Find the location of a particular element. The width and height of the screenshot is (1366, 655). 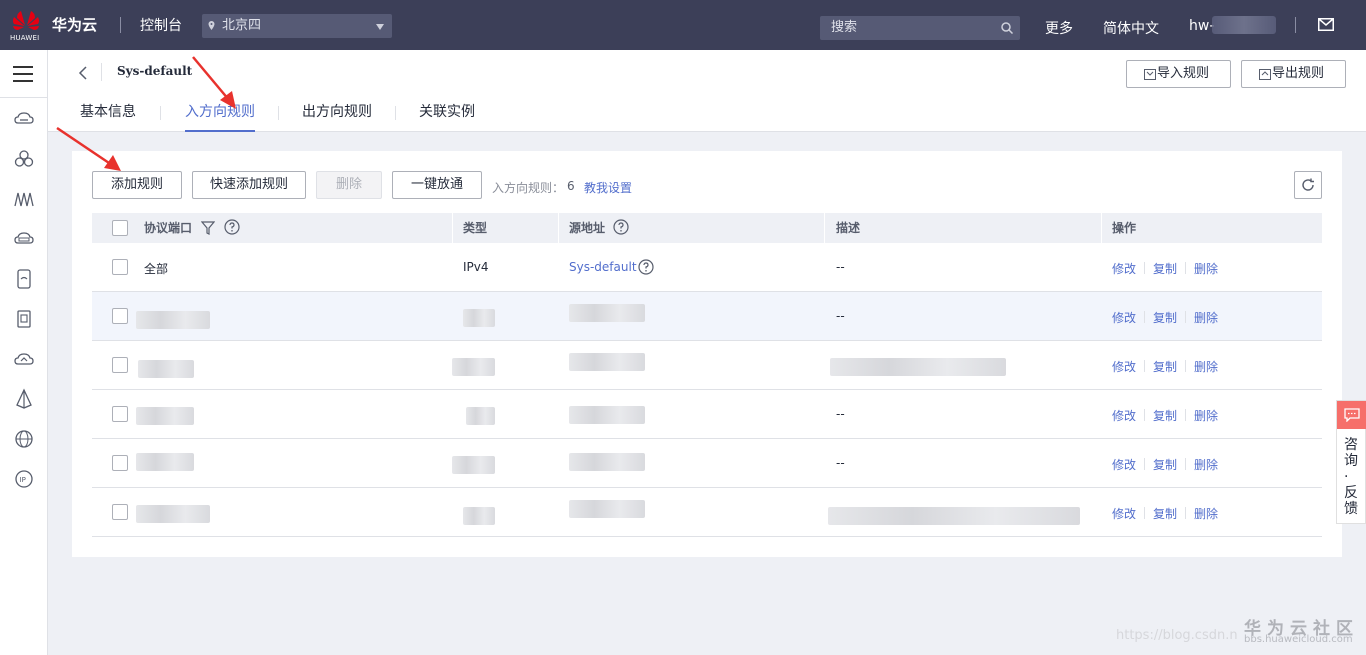

watermark-site: bbs.huaweicloud.com is located at coordinates (1298, 639).